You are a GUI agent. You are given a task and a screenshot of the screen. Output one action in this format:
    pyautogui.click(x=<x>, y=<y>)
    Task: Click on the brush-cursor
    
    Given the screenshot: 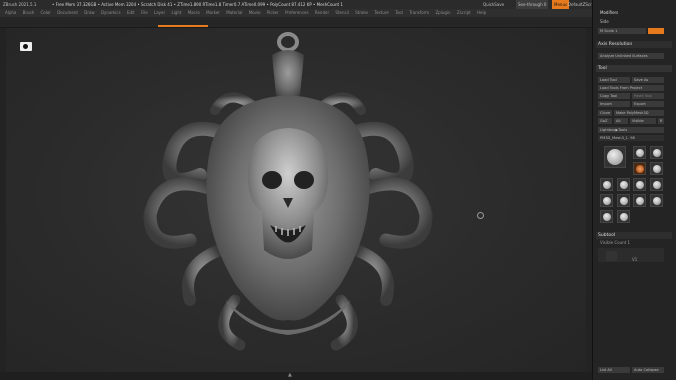 What is the action you would take?
    pyautogui.click(x=480, y=215)
    